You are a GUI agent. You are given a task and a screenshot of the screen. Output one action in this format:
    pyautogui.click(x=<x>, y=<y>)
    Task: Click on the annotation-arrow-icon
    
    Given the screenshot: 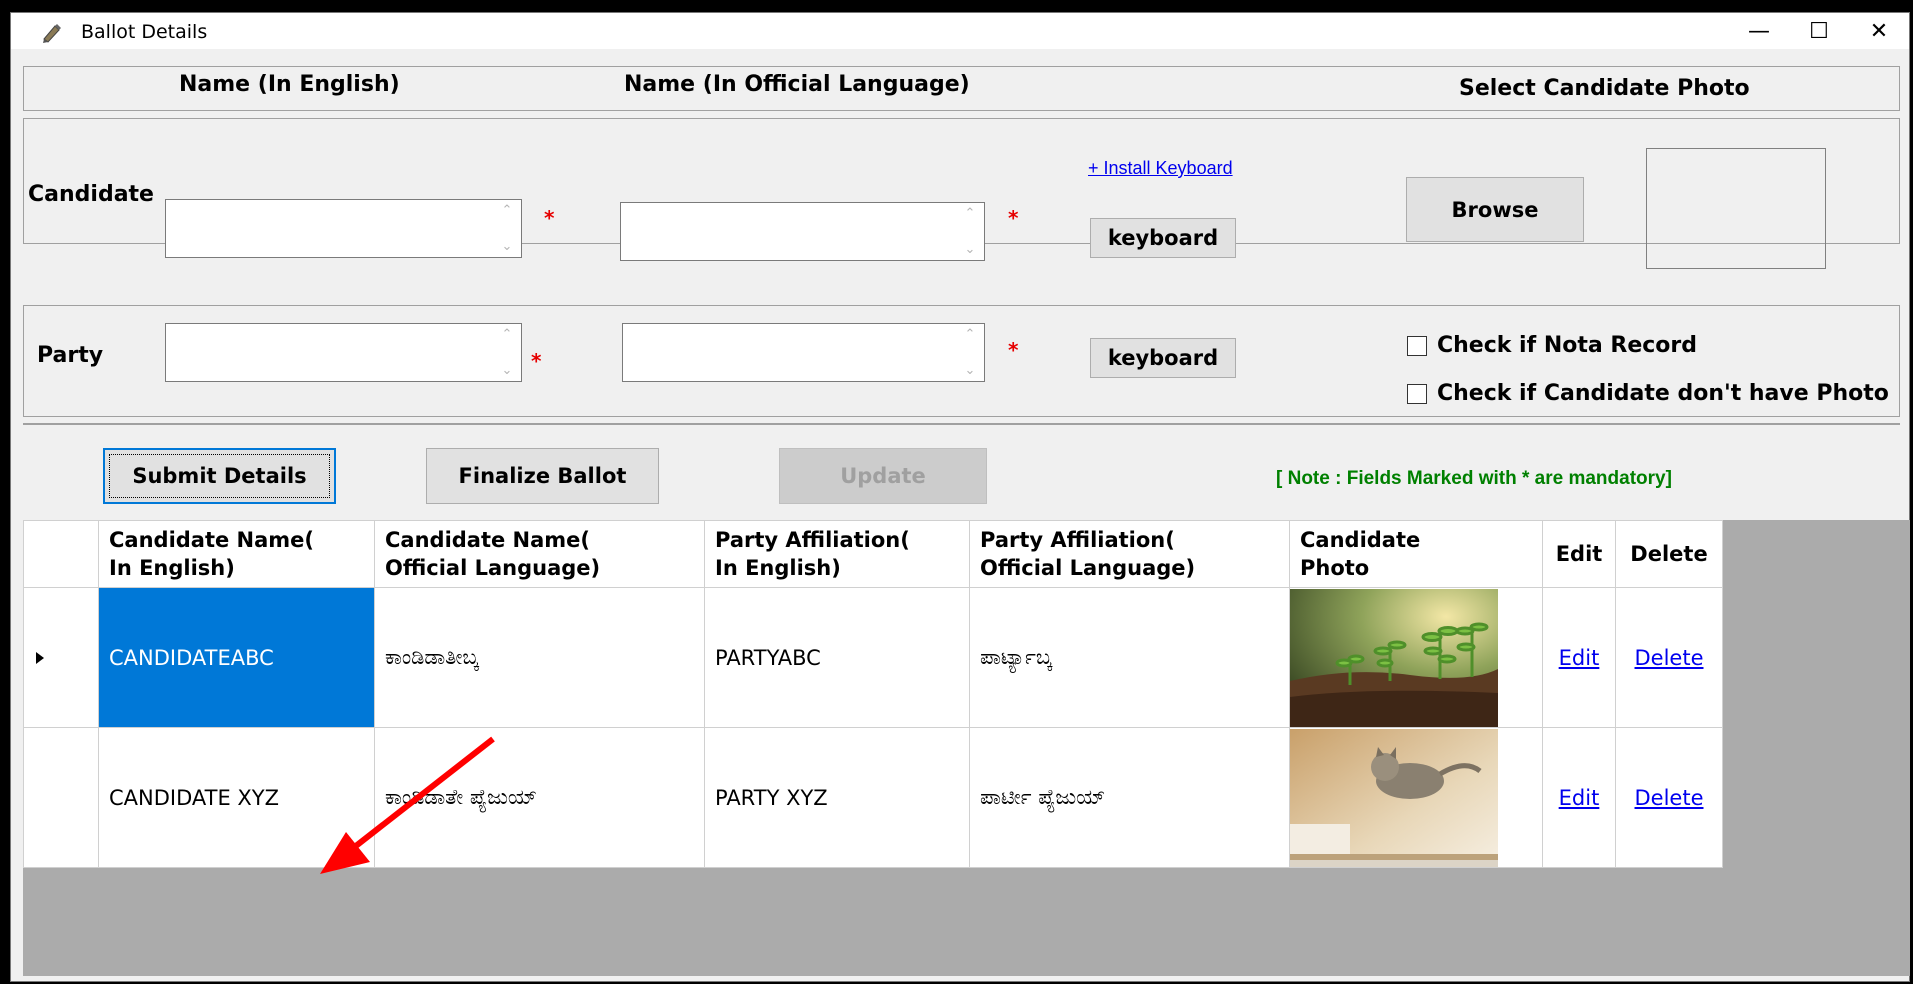 What is the action you would take?
    pyautogui.click(x=407, y=805)
    